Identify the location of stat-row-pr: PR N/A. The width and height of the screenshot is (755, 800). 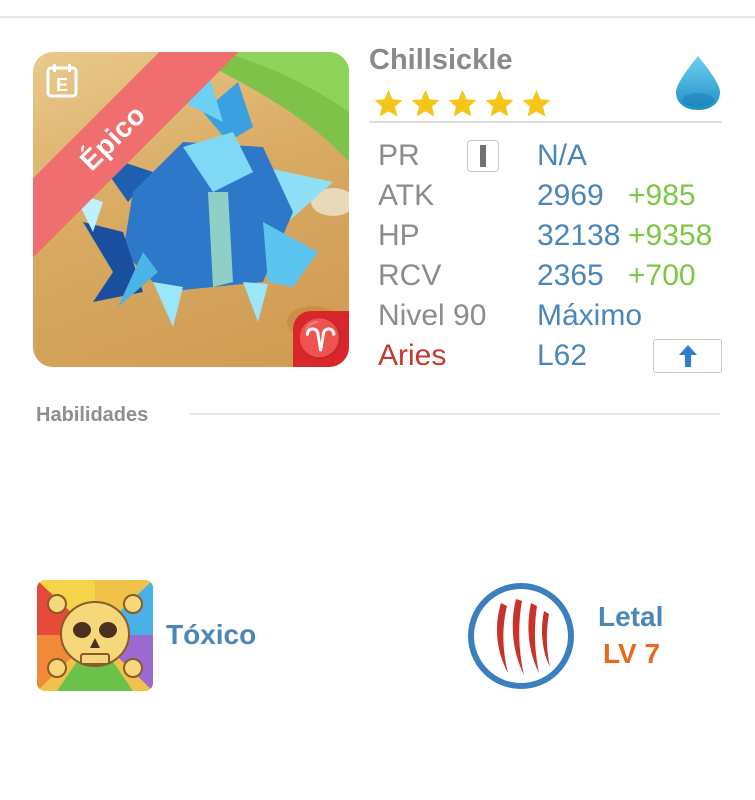
(558, 159).